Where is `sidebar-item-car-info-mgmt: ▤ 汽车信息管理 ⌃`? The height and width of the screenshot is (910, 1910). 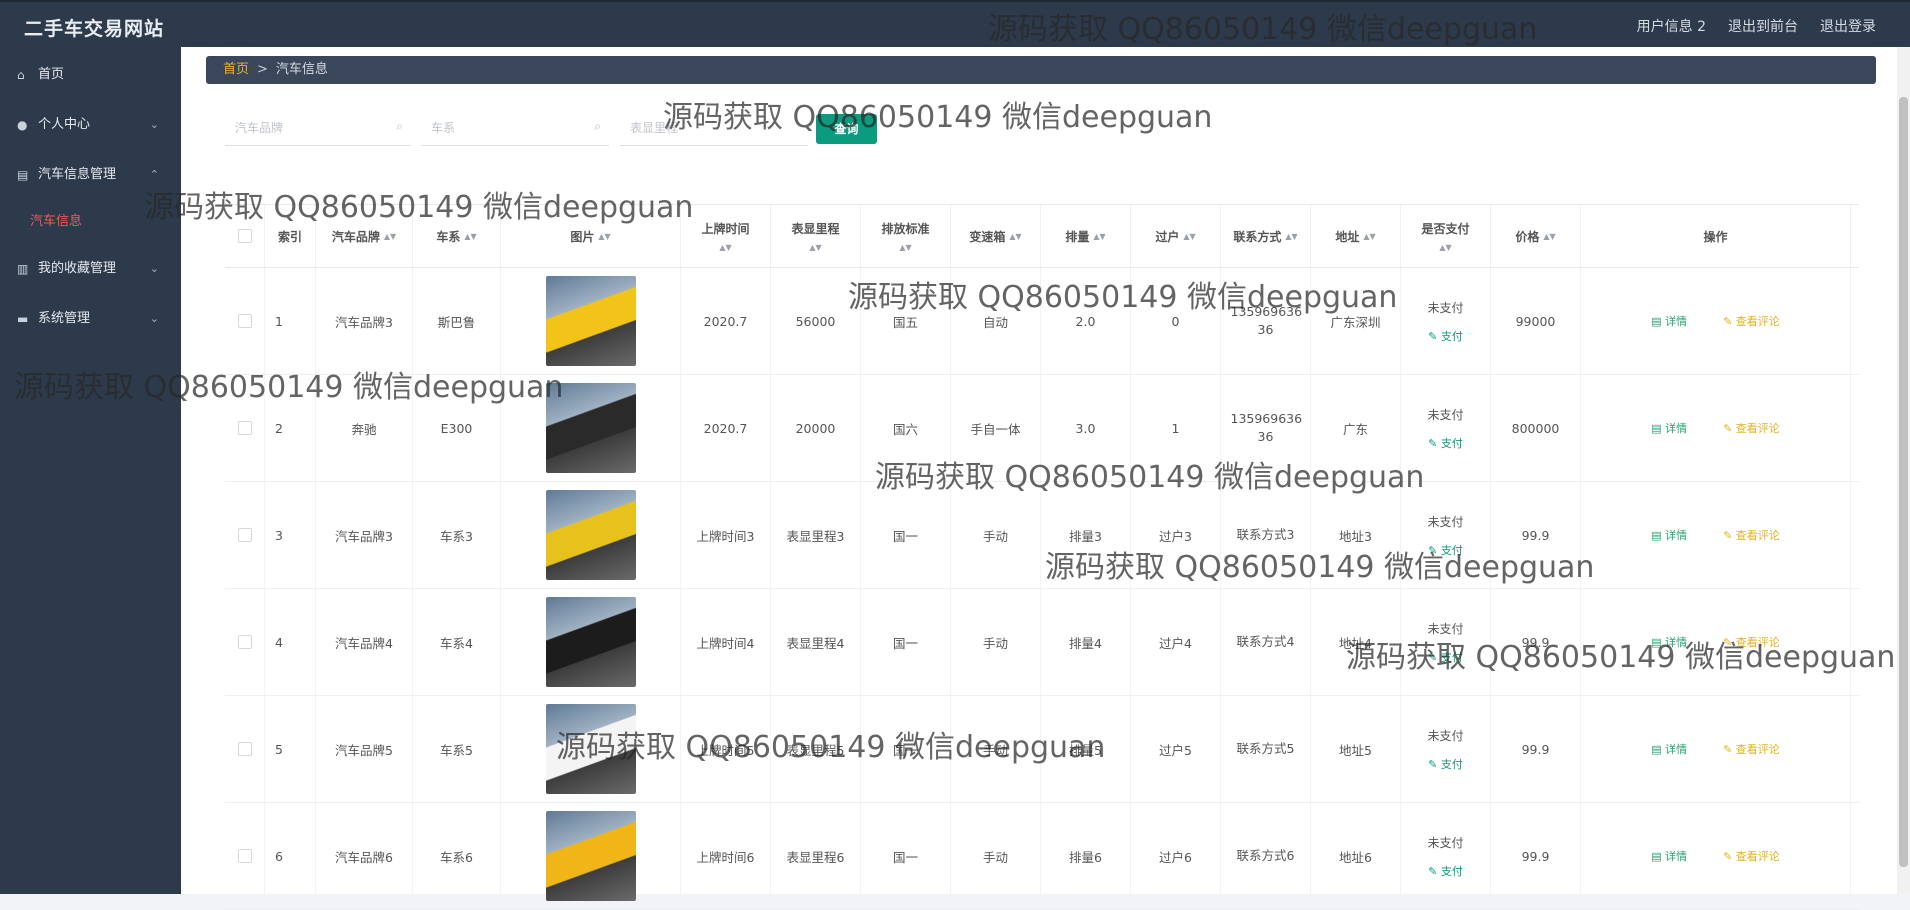 sidebar-item-car-info-mgmt: ▤ 汽车信息管理 ⌃ is located at coordinates (90, 175).